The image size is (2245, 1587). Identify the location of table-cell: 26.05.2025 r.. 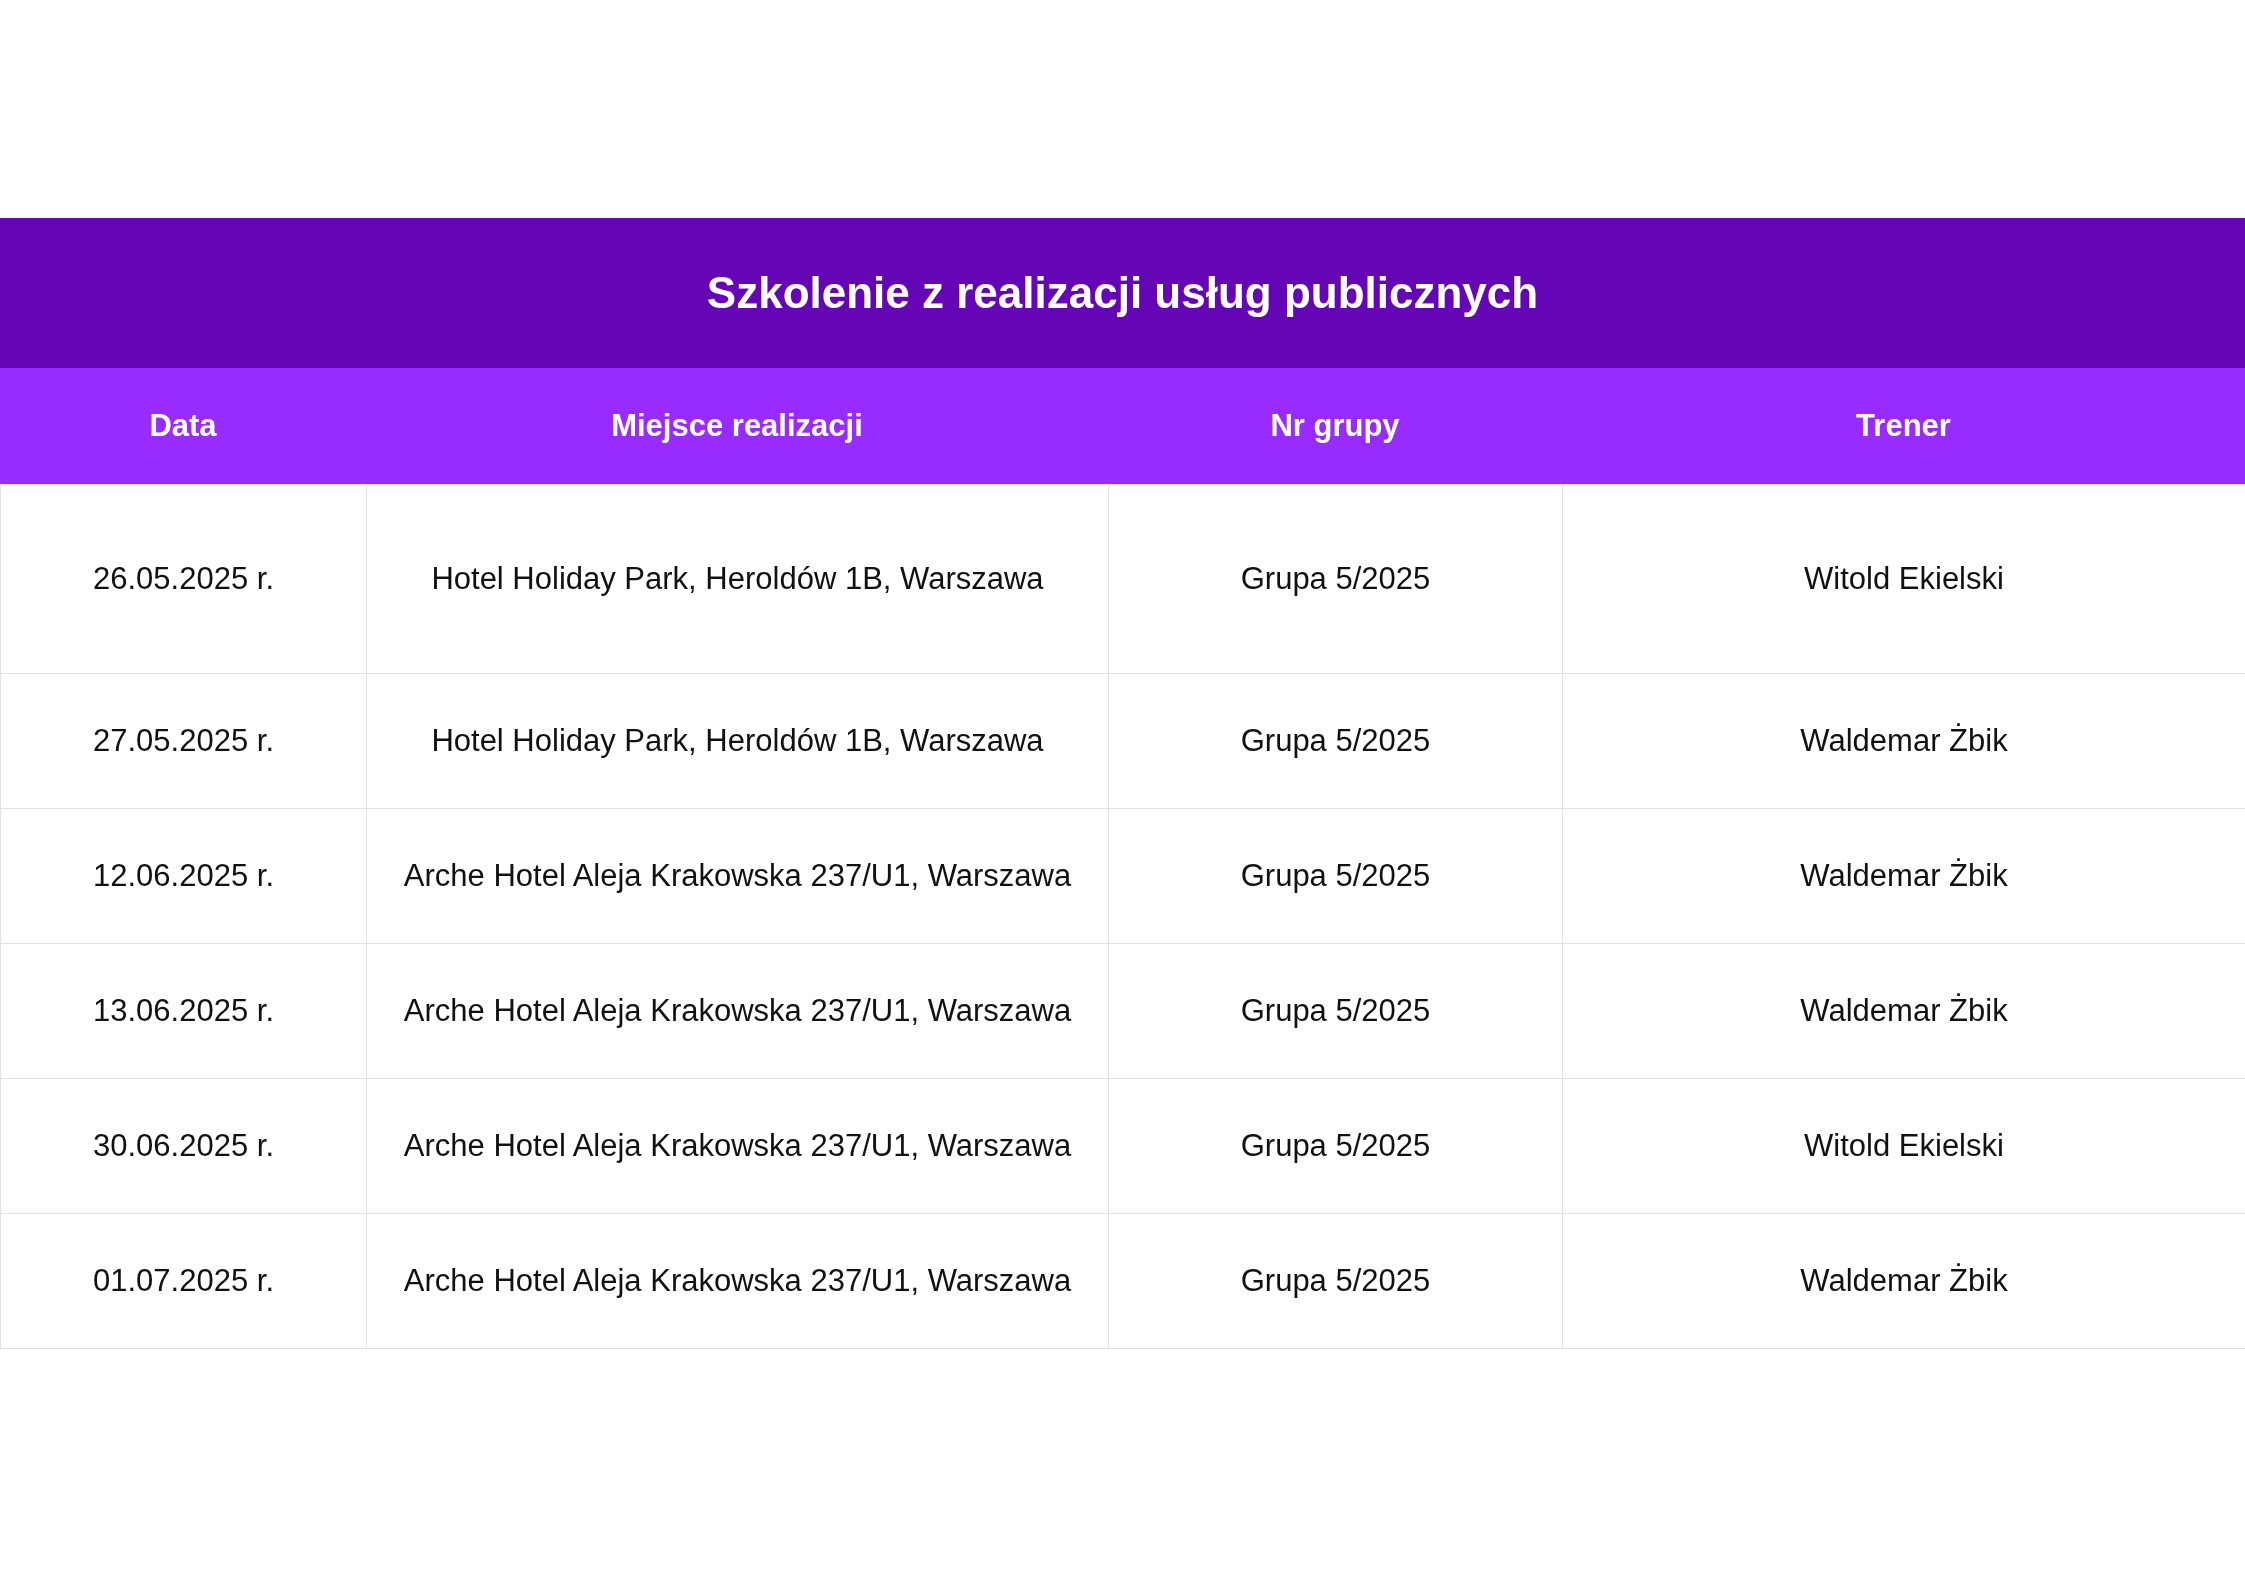
(183, 579).